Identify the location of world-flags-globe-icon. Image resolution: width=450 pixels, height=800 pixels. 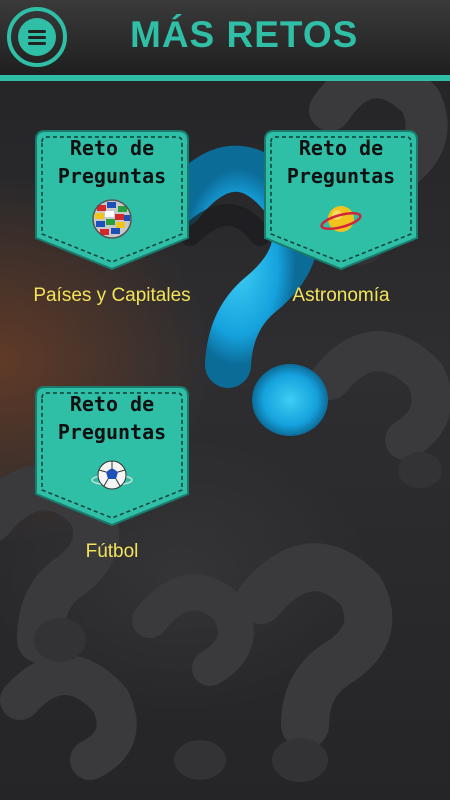
(112, 219).